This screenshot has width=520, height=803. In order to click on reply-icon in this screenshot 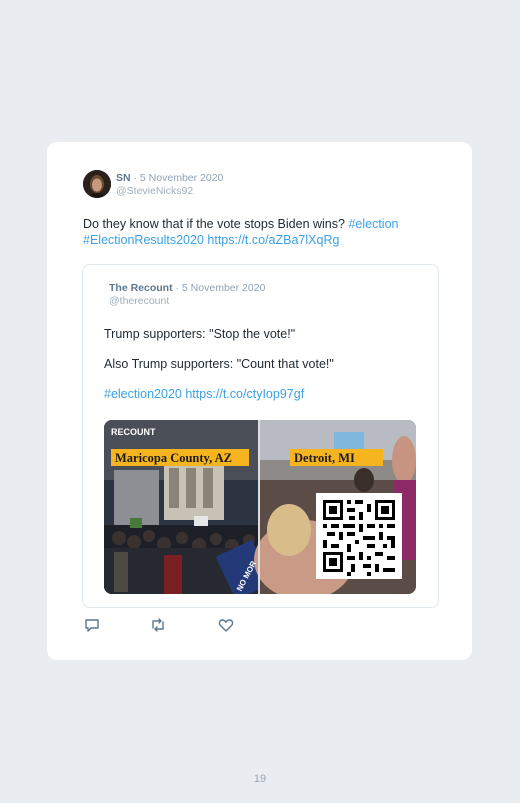, I will do `click(92, 625)`.